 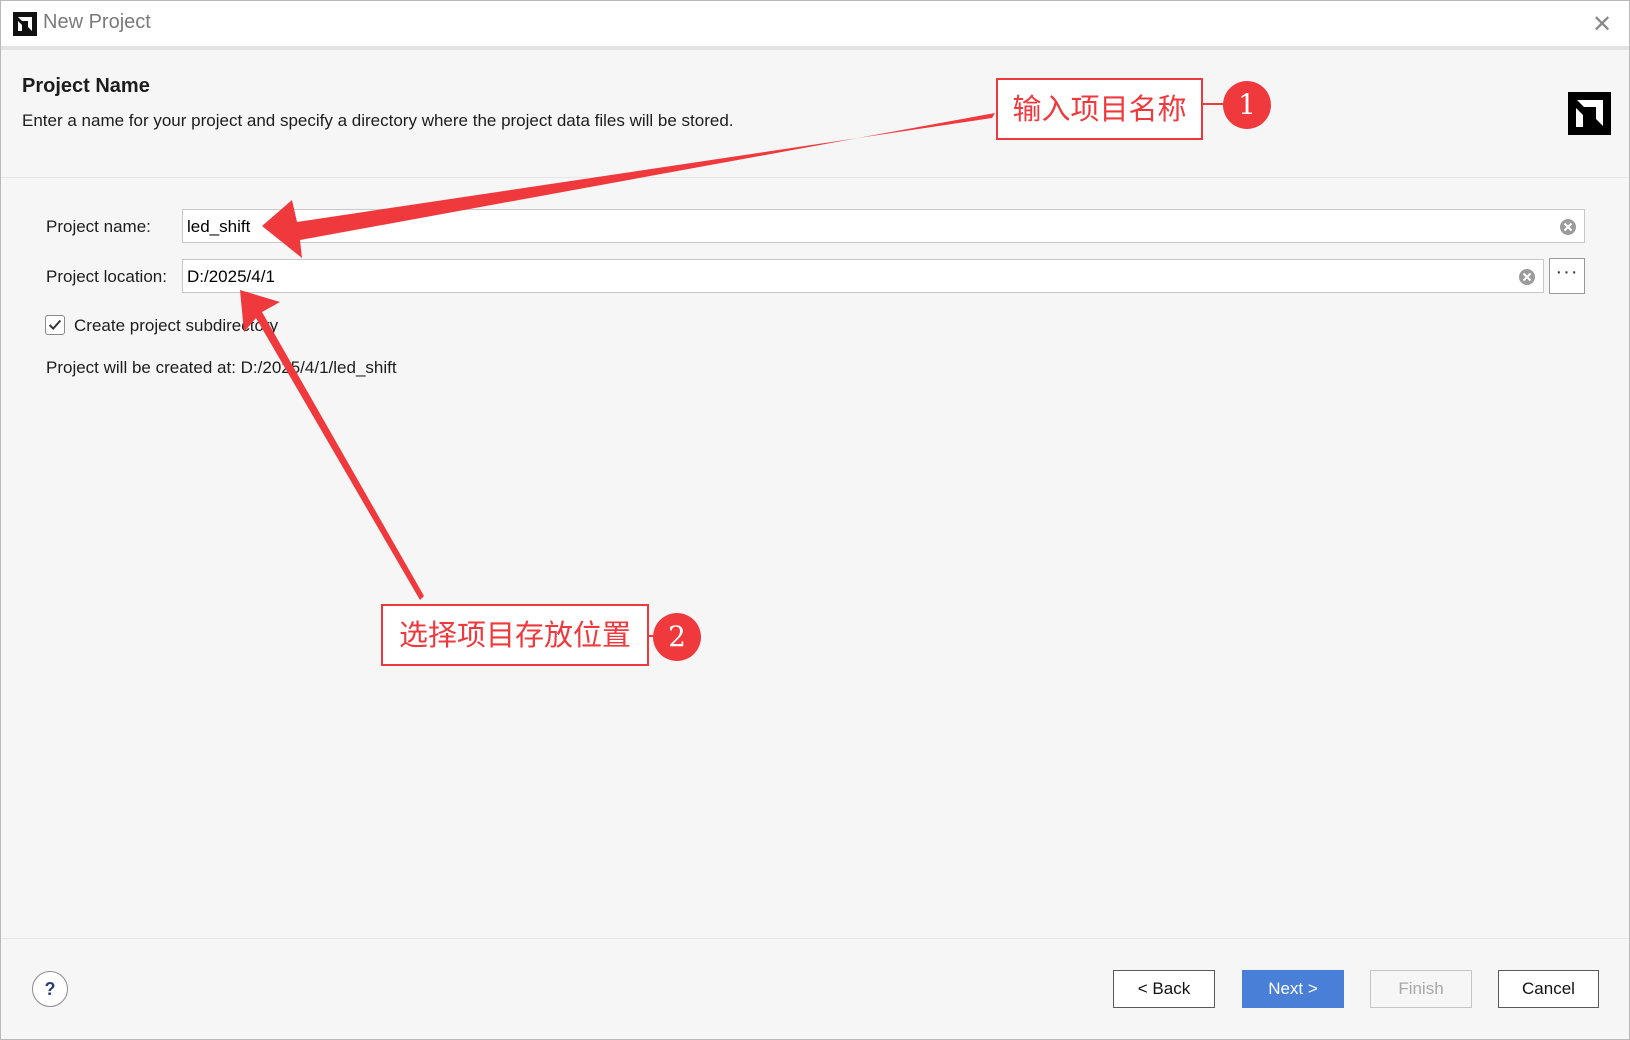 I want to click on annotation-label-1: 输入项目名称, so click(x=1099, y=109).